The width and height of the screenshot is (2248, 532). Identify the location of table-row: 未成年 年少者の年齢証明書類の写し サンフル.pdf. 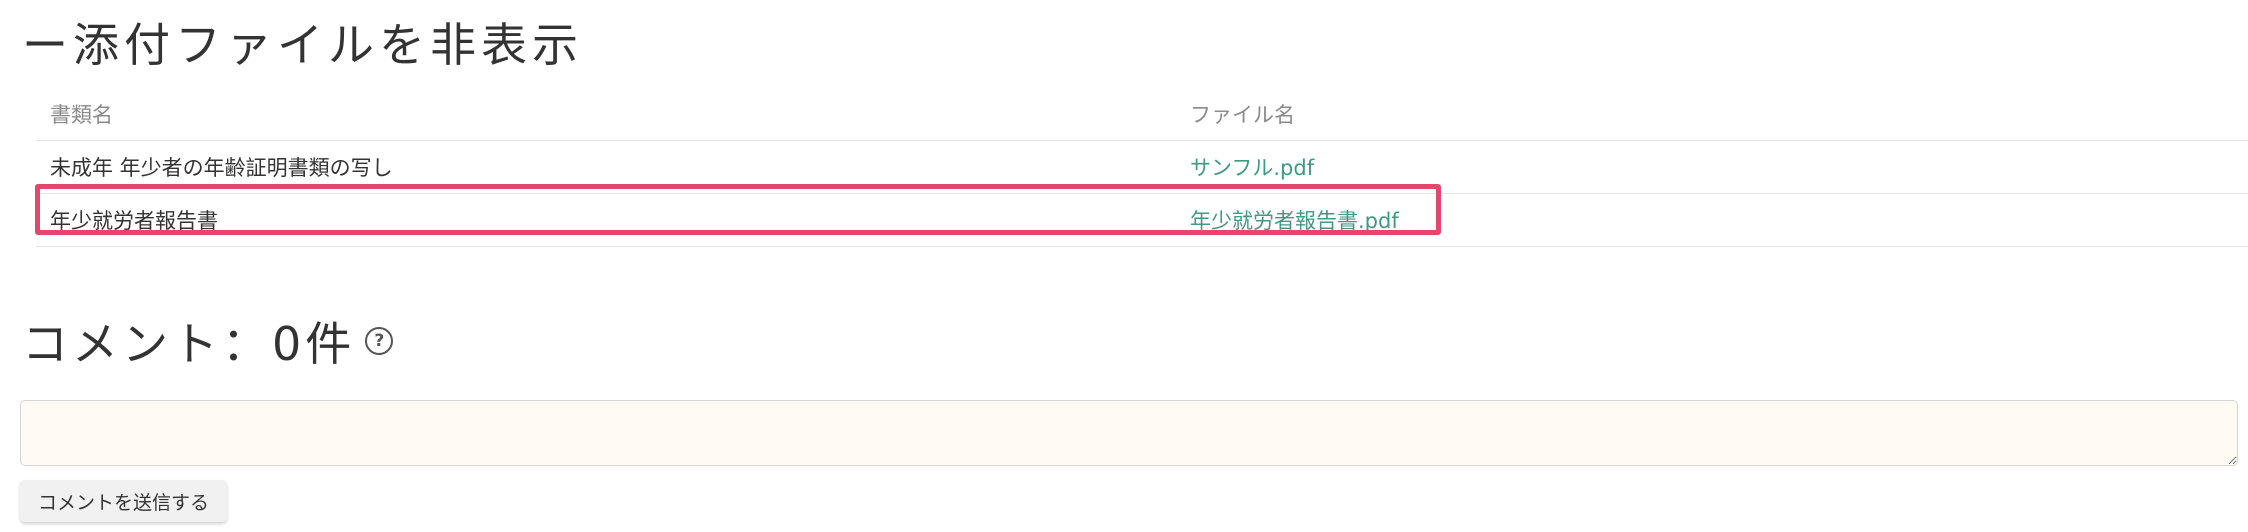
(1142, 166).